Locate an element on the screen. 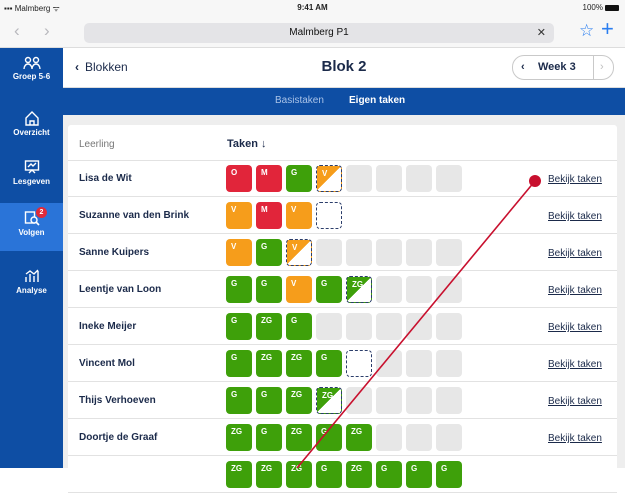  sidebar-item-lesgeven: Lesgeven is located at coordinates (31, 179).